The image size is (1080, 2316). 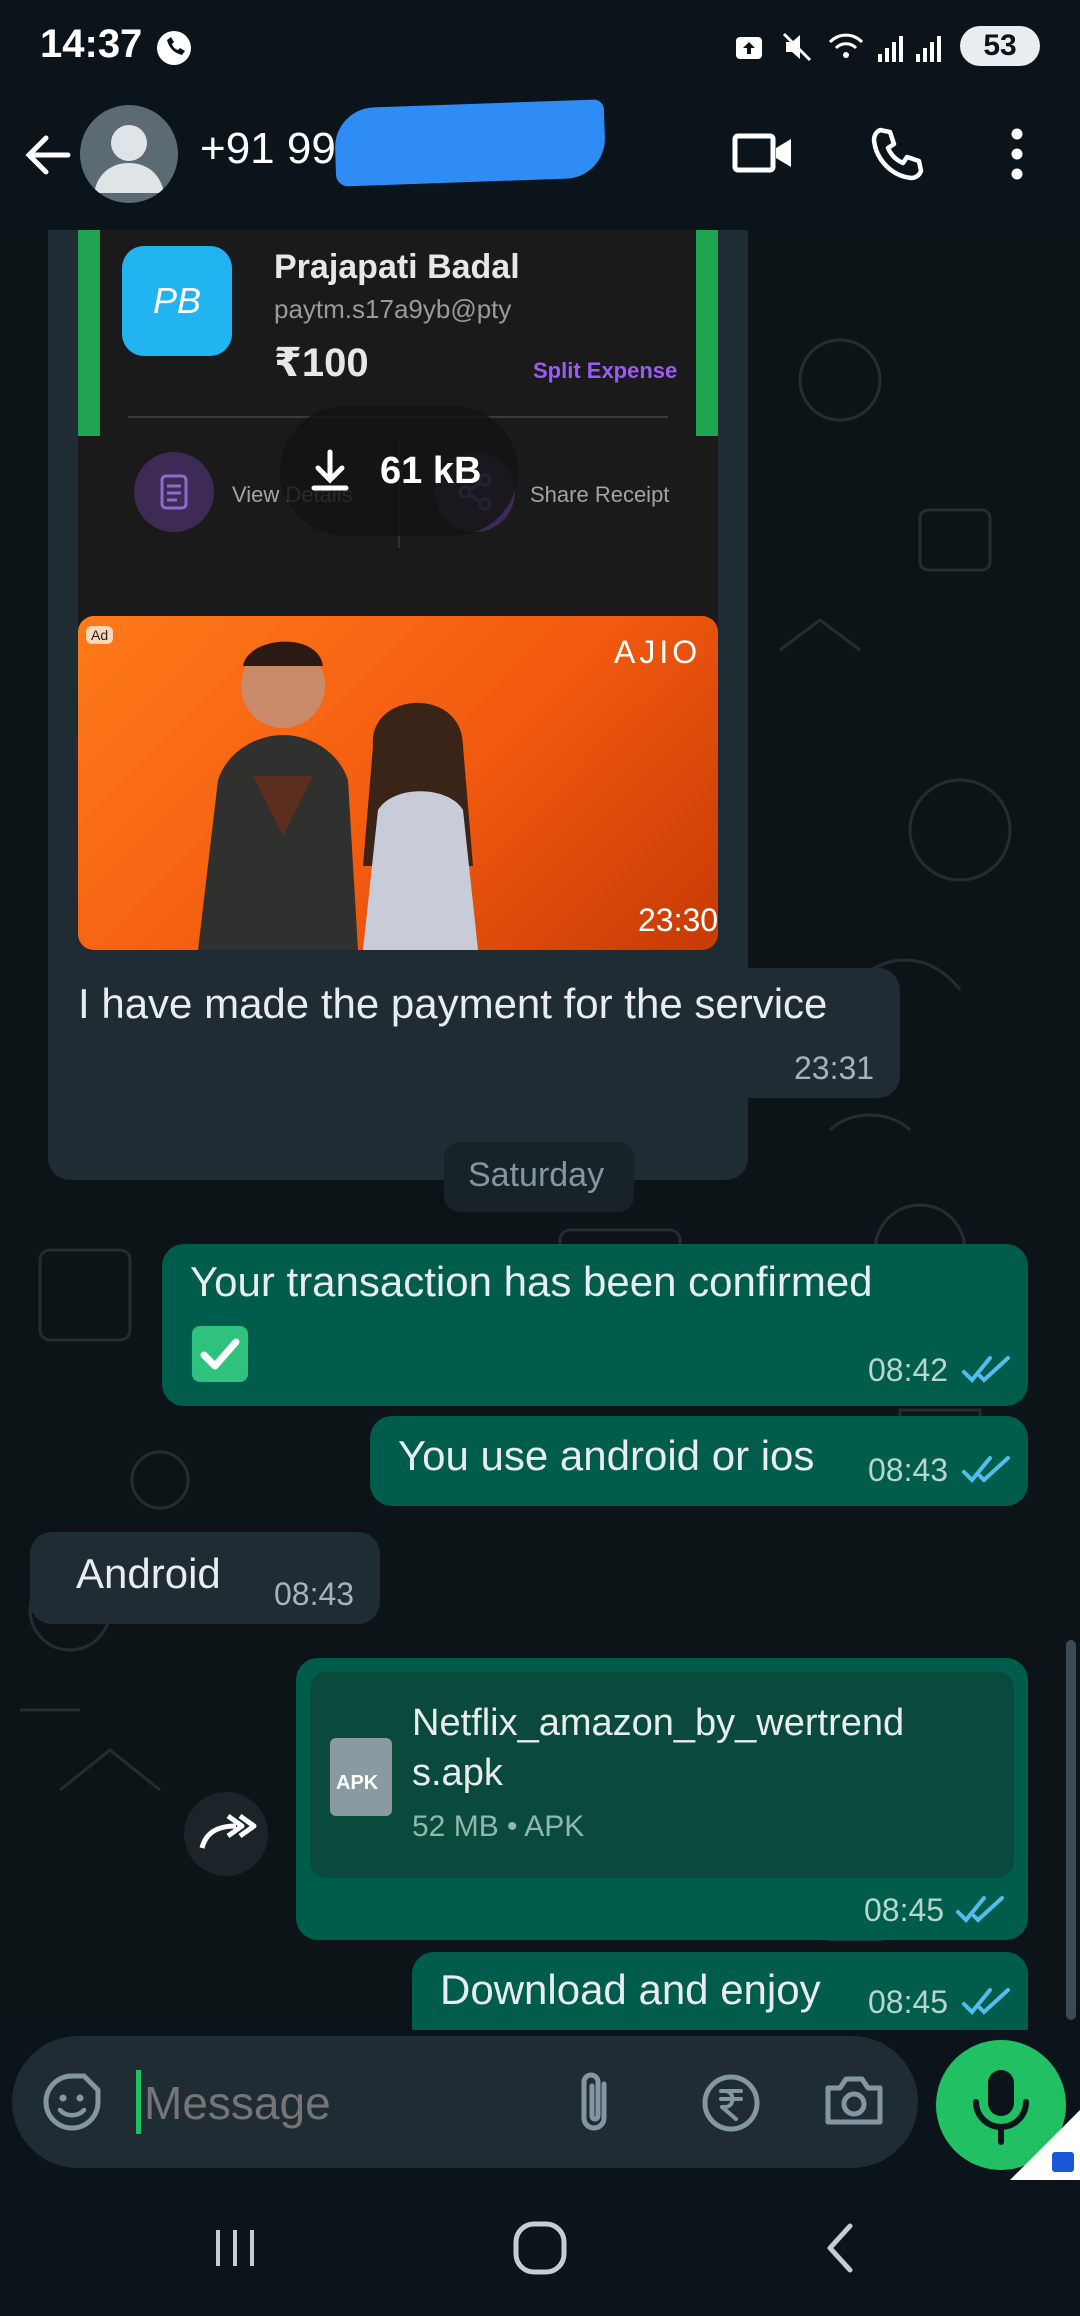 What do you see at coordinates (531, 1281) in the screenshot?
I see `message-text: Your transaction has been confirmed` at bounding box center [531, 1281].